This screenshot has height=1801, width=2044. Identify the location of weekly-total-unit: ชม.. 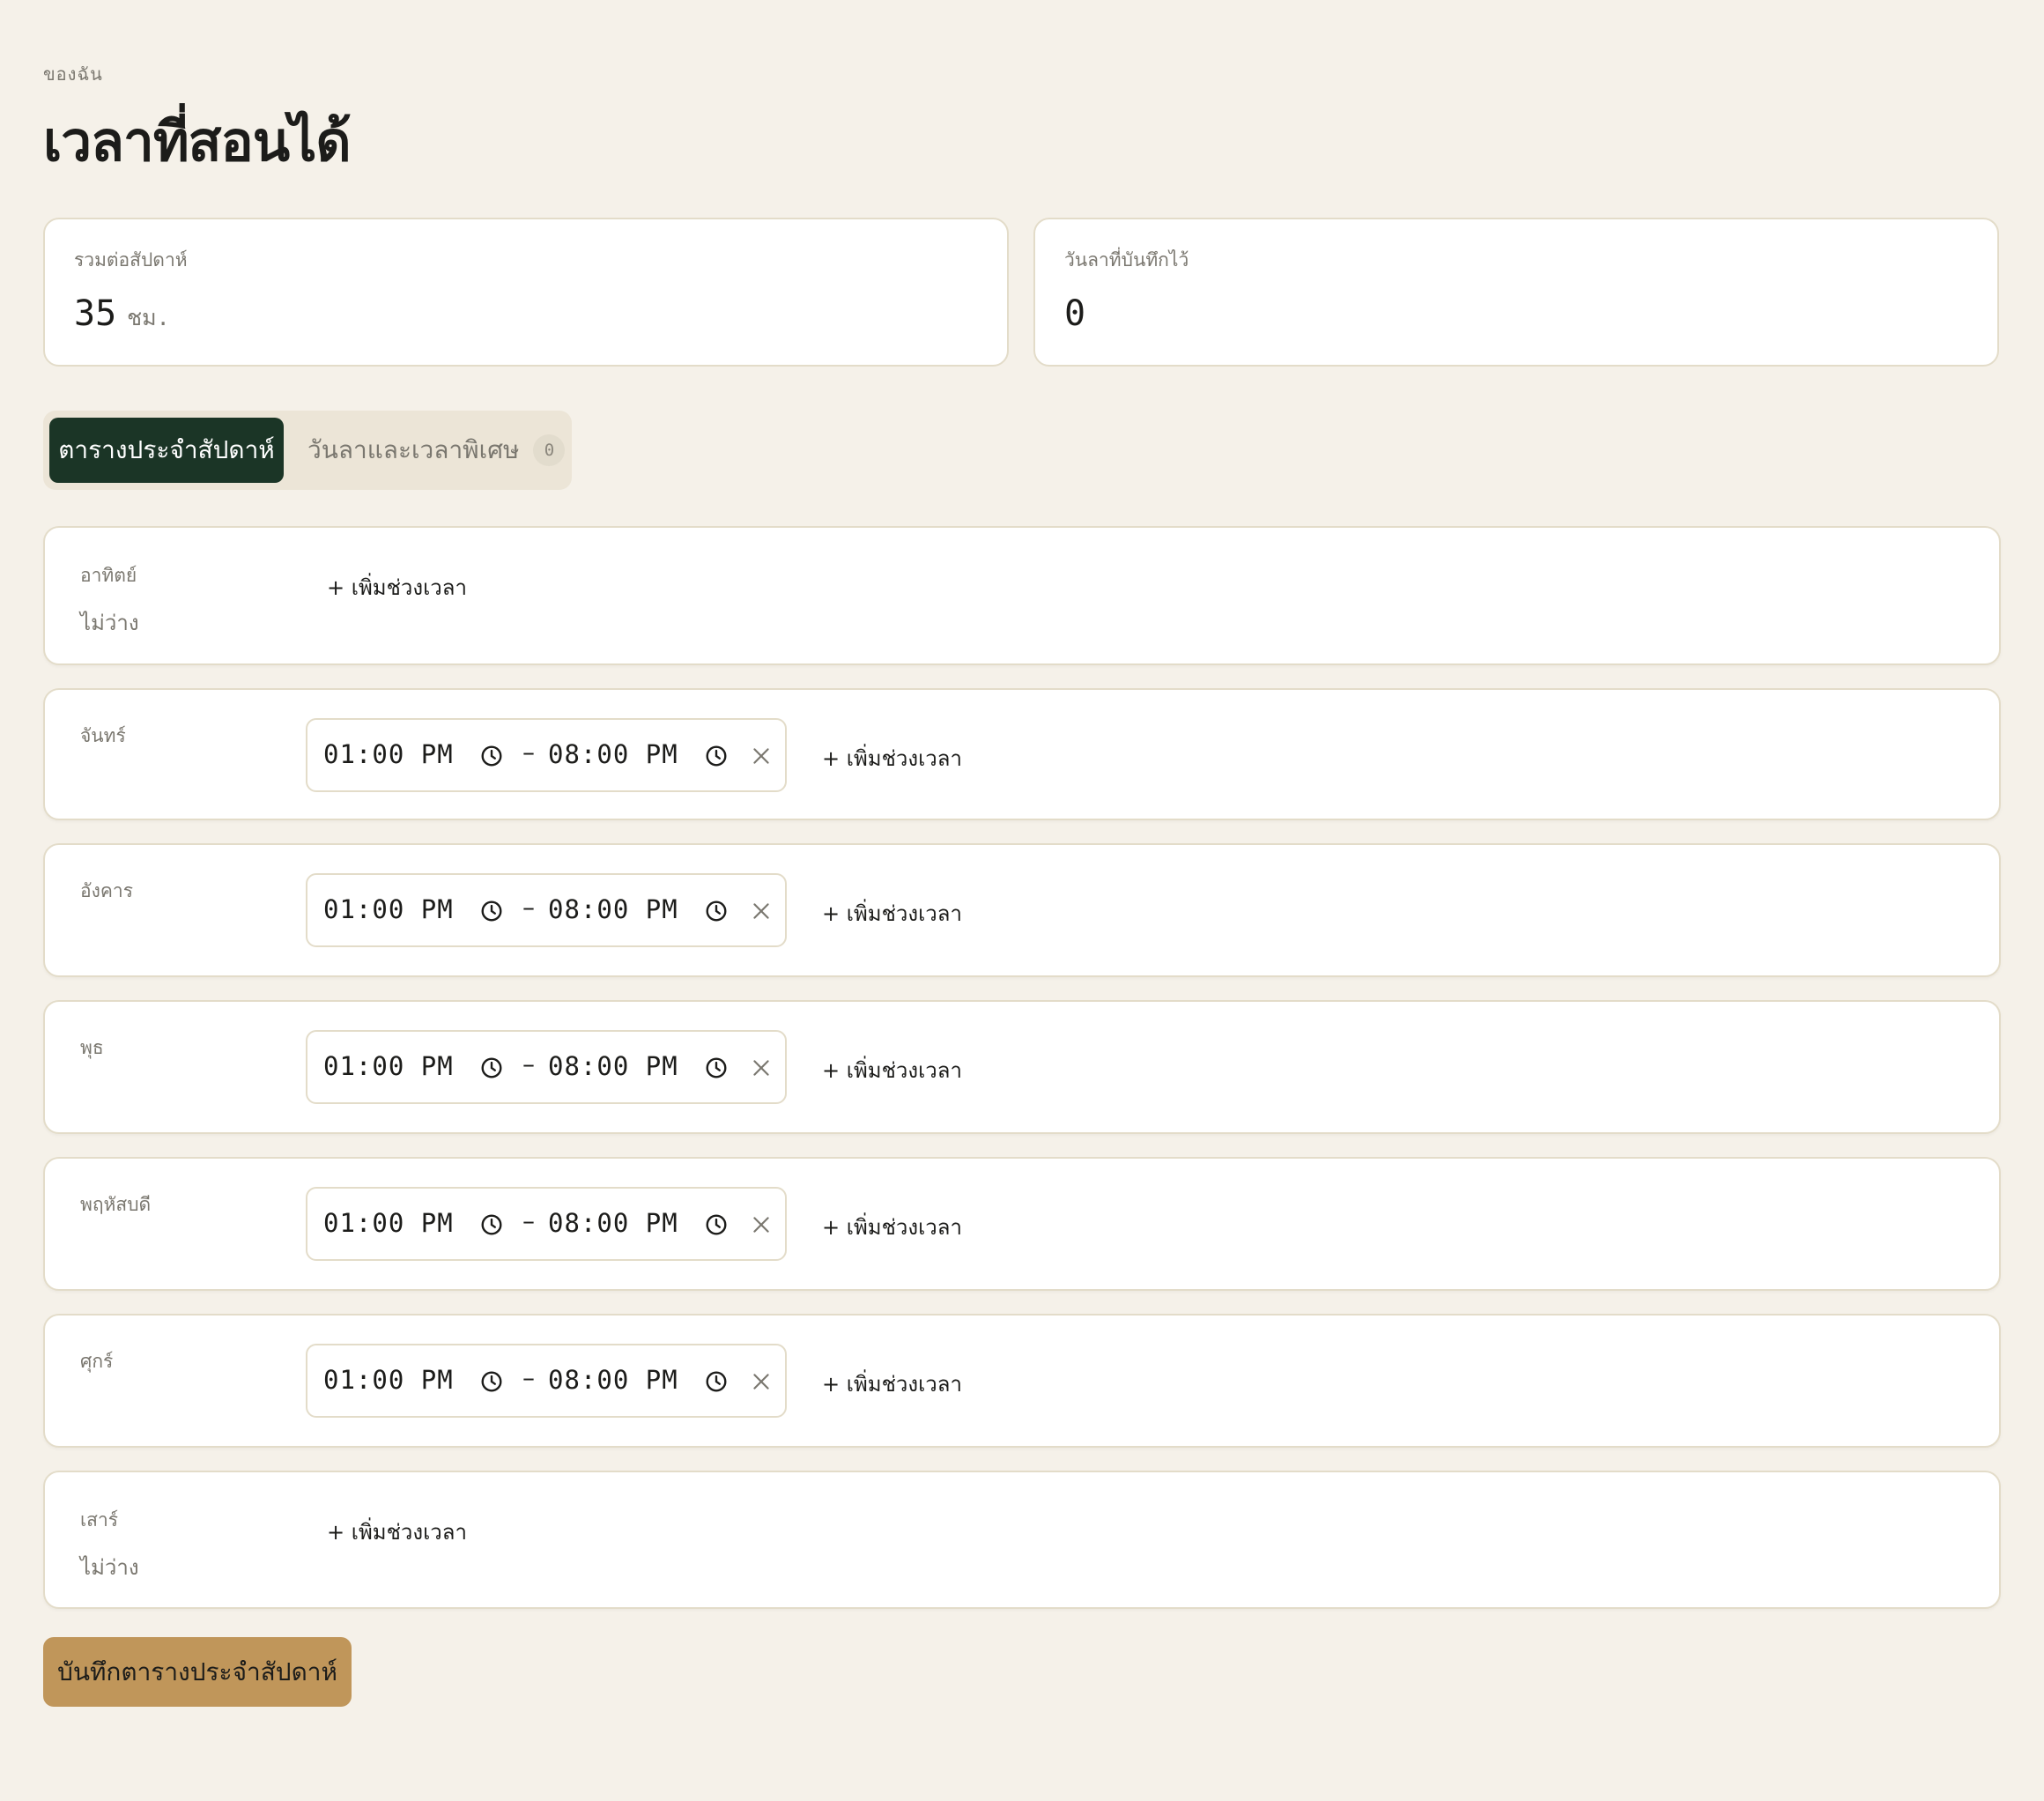
(148, 318).